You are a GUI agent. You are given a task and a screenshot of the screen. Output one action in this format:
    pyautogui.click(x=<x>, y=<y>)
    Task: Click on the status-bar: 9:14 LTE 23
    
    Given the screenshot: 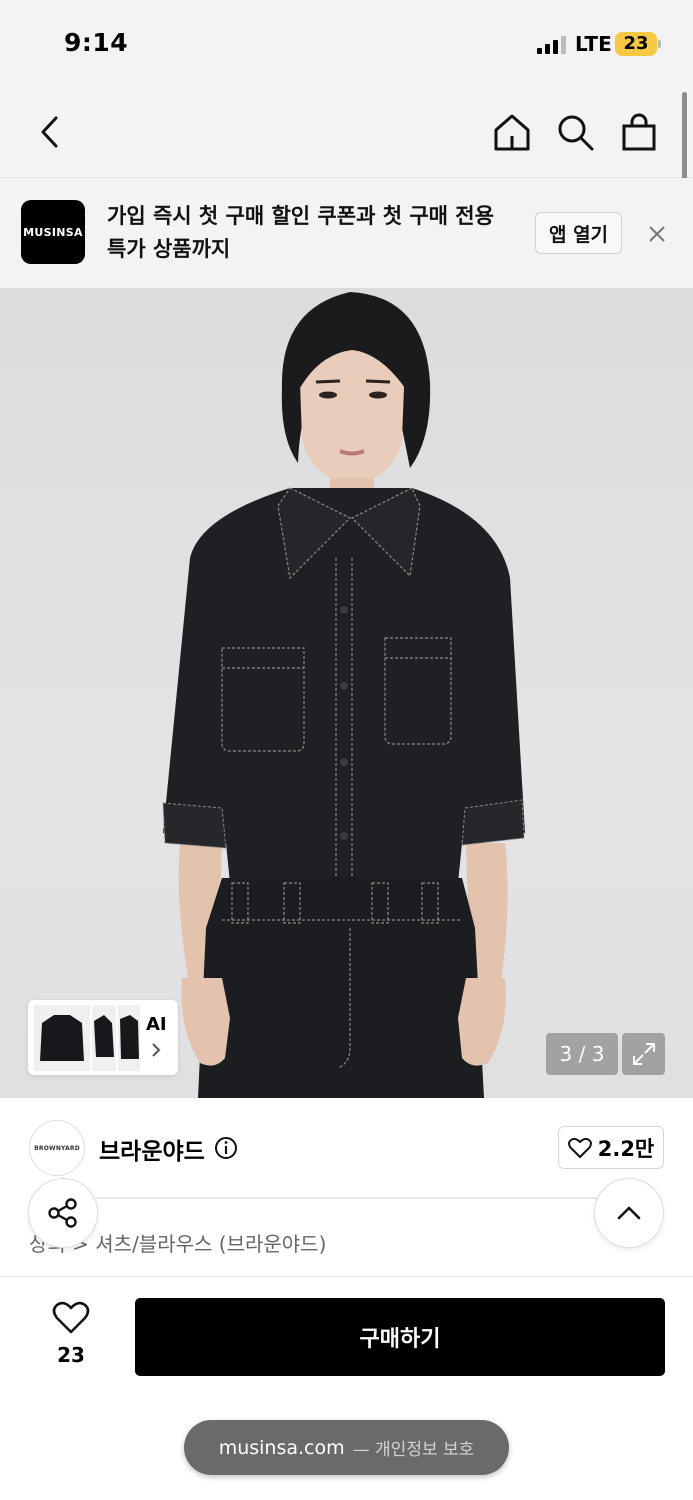 What is the action you would take?
    pyautogui.click(x=346, y=44)
    